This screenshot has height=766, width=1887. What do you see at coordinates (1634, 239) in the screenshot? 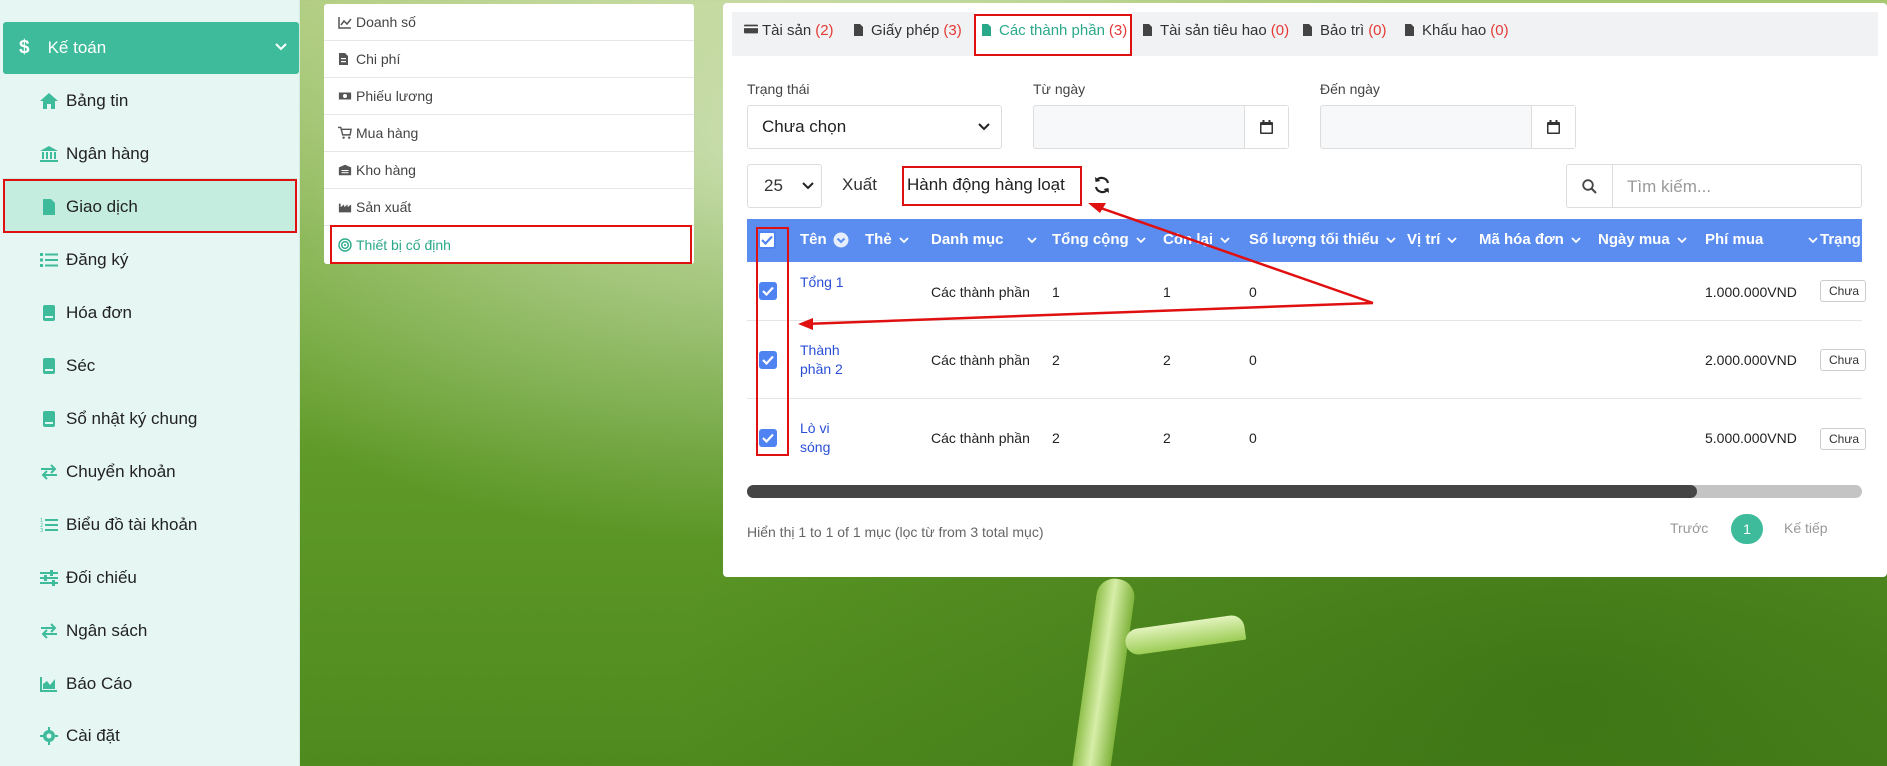
I see `column-header-label: Ngày mua` at bounding box center [1634, 239].